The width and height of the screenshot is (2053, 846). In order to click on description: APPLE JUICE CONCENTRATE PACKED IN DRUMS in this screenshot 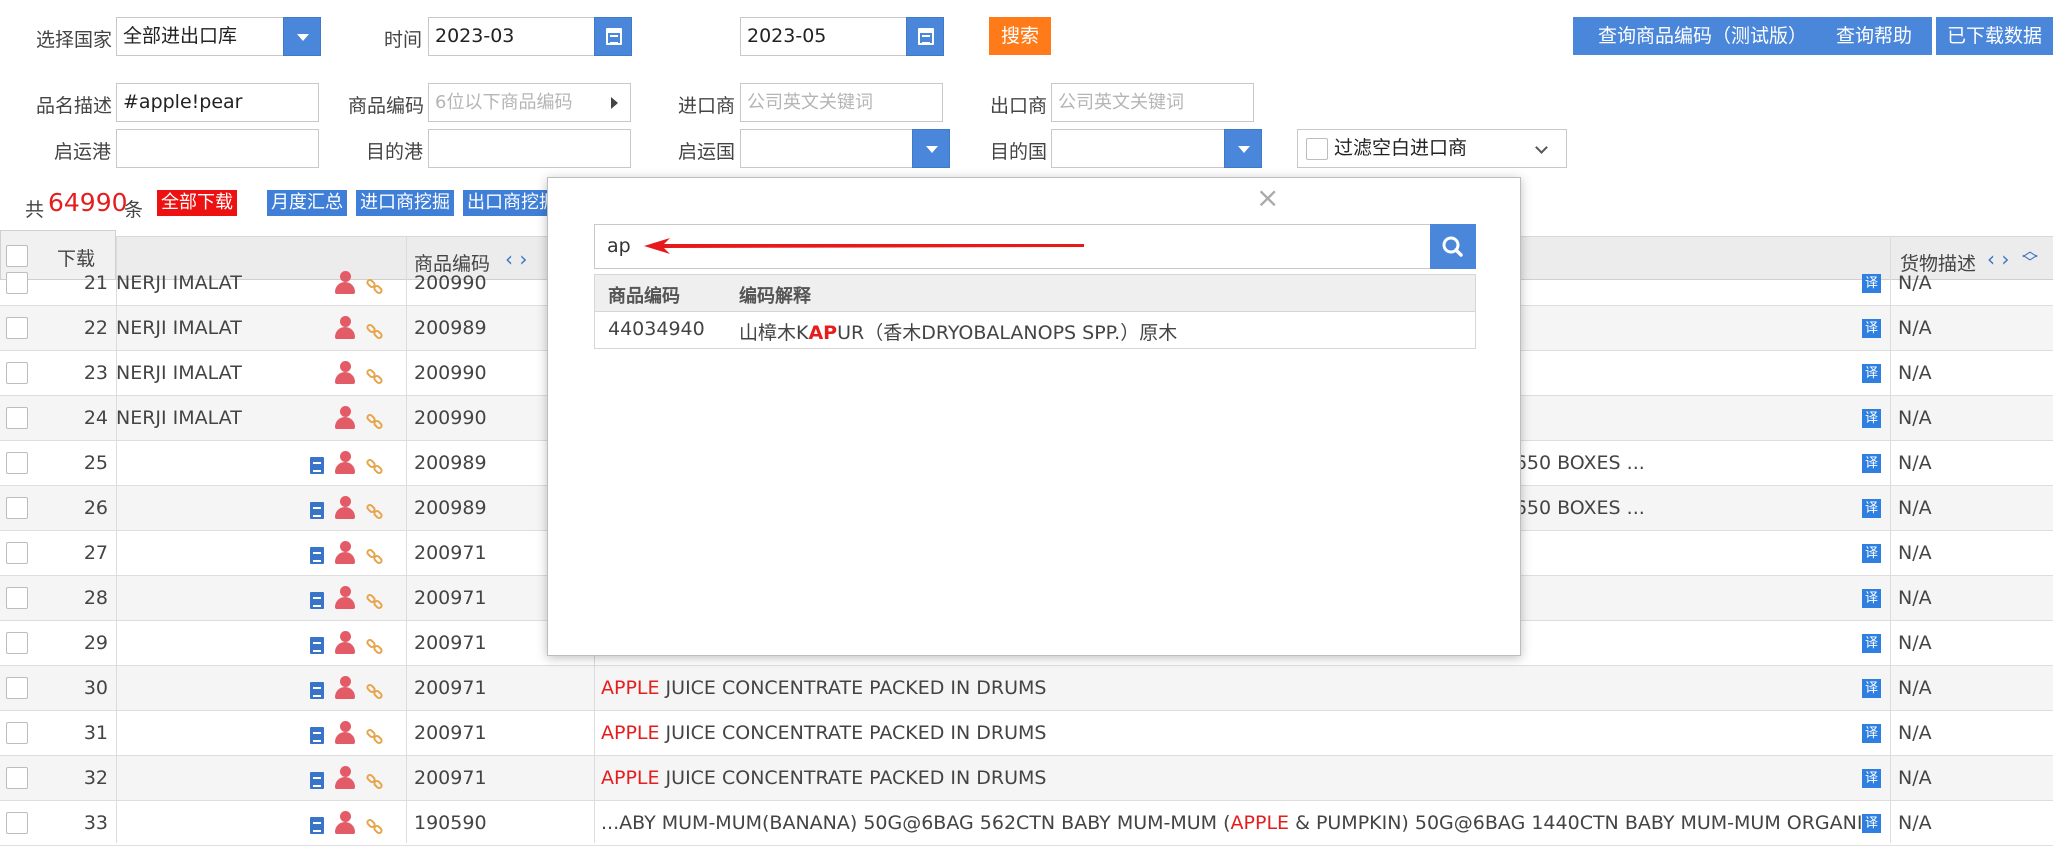, I will do `click(1236, 733)`.